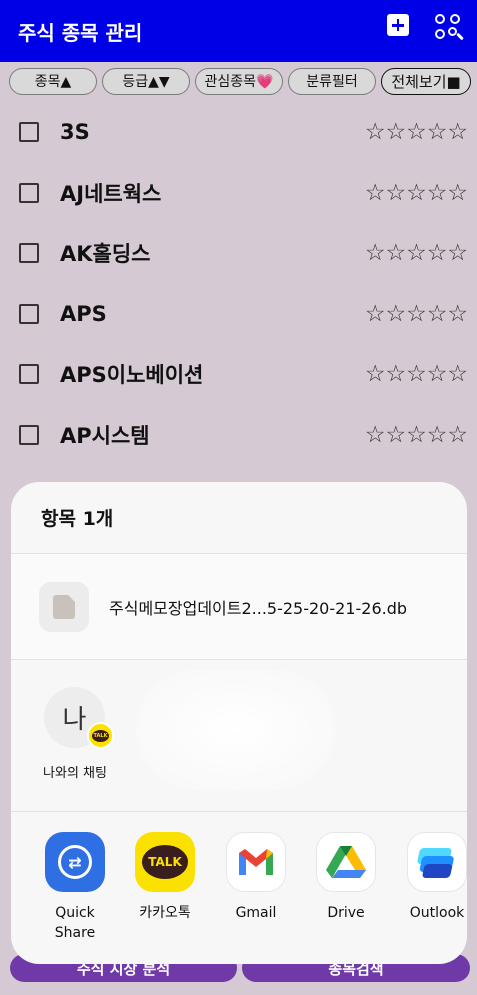 Image resolution: width=477 pixels, height=995 pixels. I want to click on share-app-quick-share: ⇄ Quick Share, so click(75, 887).